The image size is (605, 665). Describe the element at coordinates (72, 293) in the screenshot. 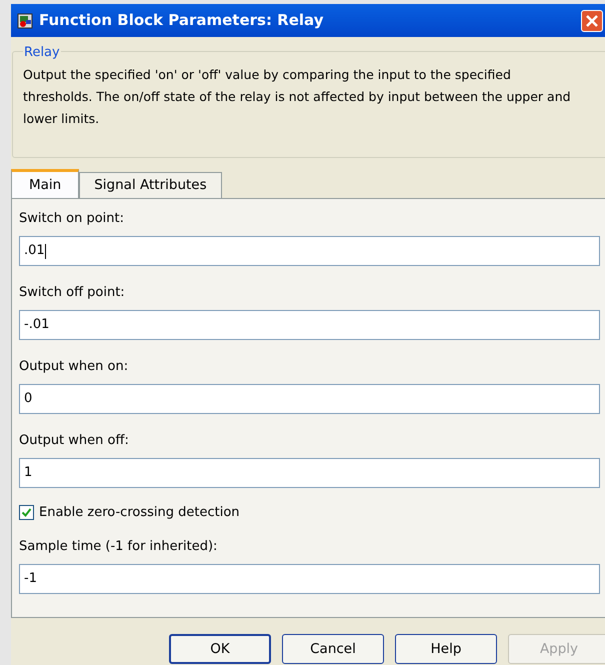

I see `field-label: Switch off point:` at that location.